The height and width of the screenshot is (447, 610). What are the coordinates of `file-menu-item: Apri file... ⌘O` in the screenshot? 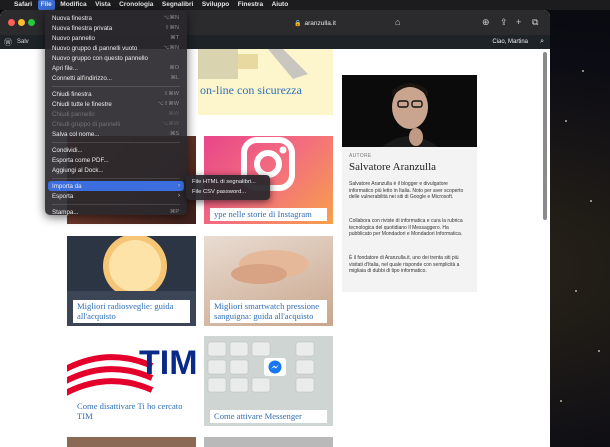 It's located at (116, 68).